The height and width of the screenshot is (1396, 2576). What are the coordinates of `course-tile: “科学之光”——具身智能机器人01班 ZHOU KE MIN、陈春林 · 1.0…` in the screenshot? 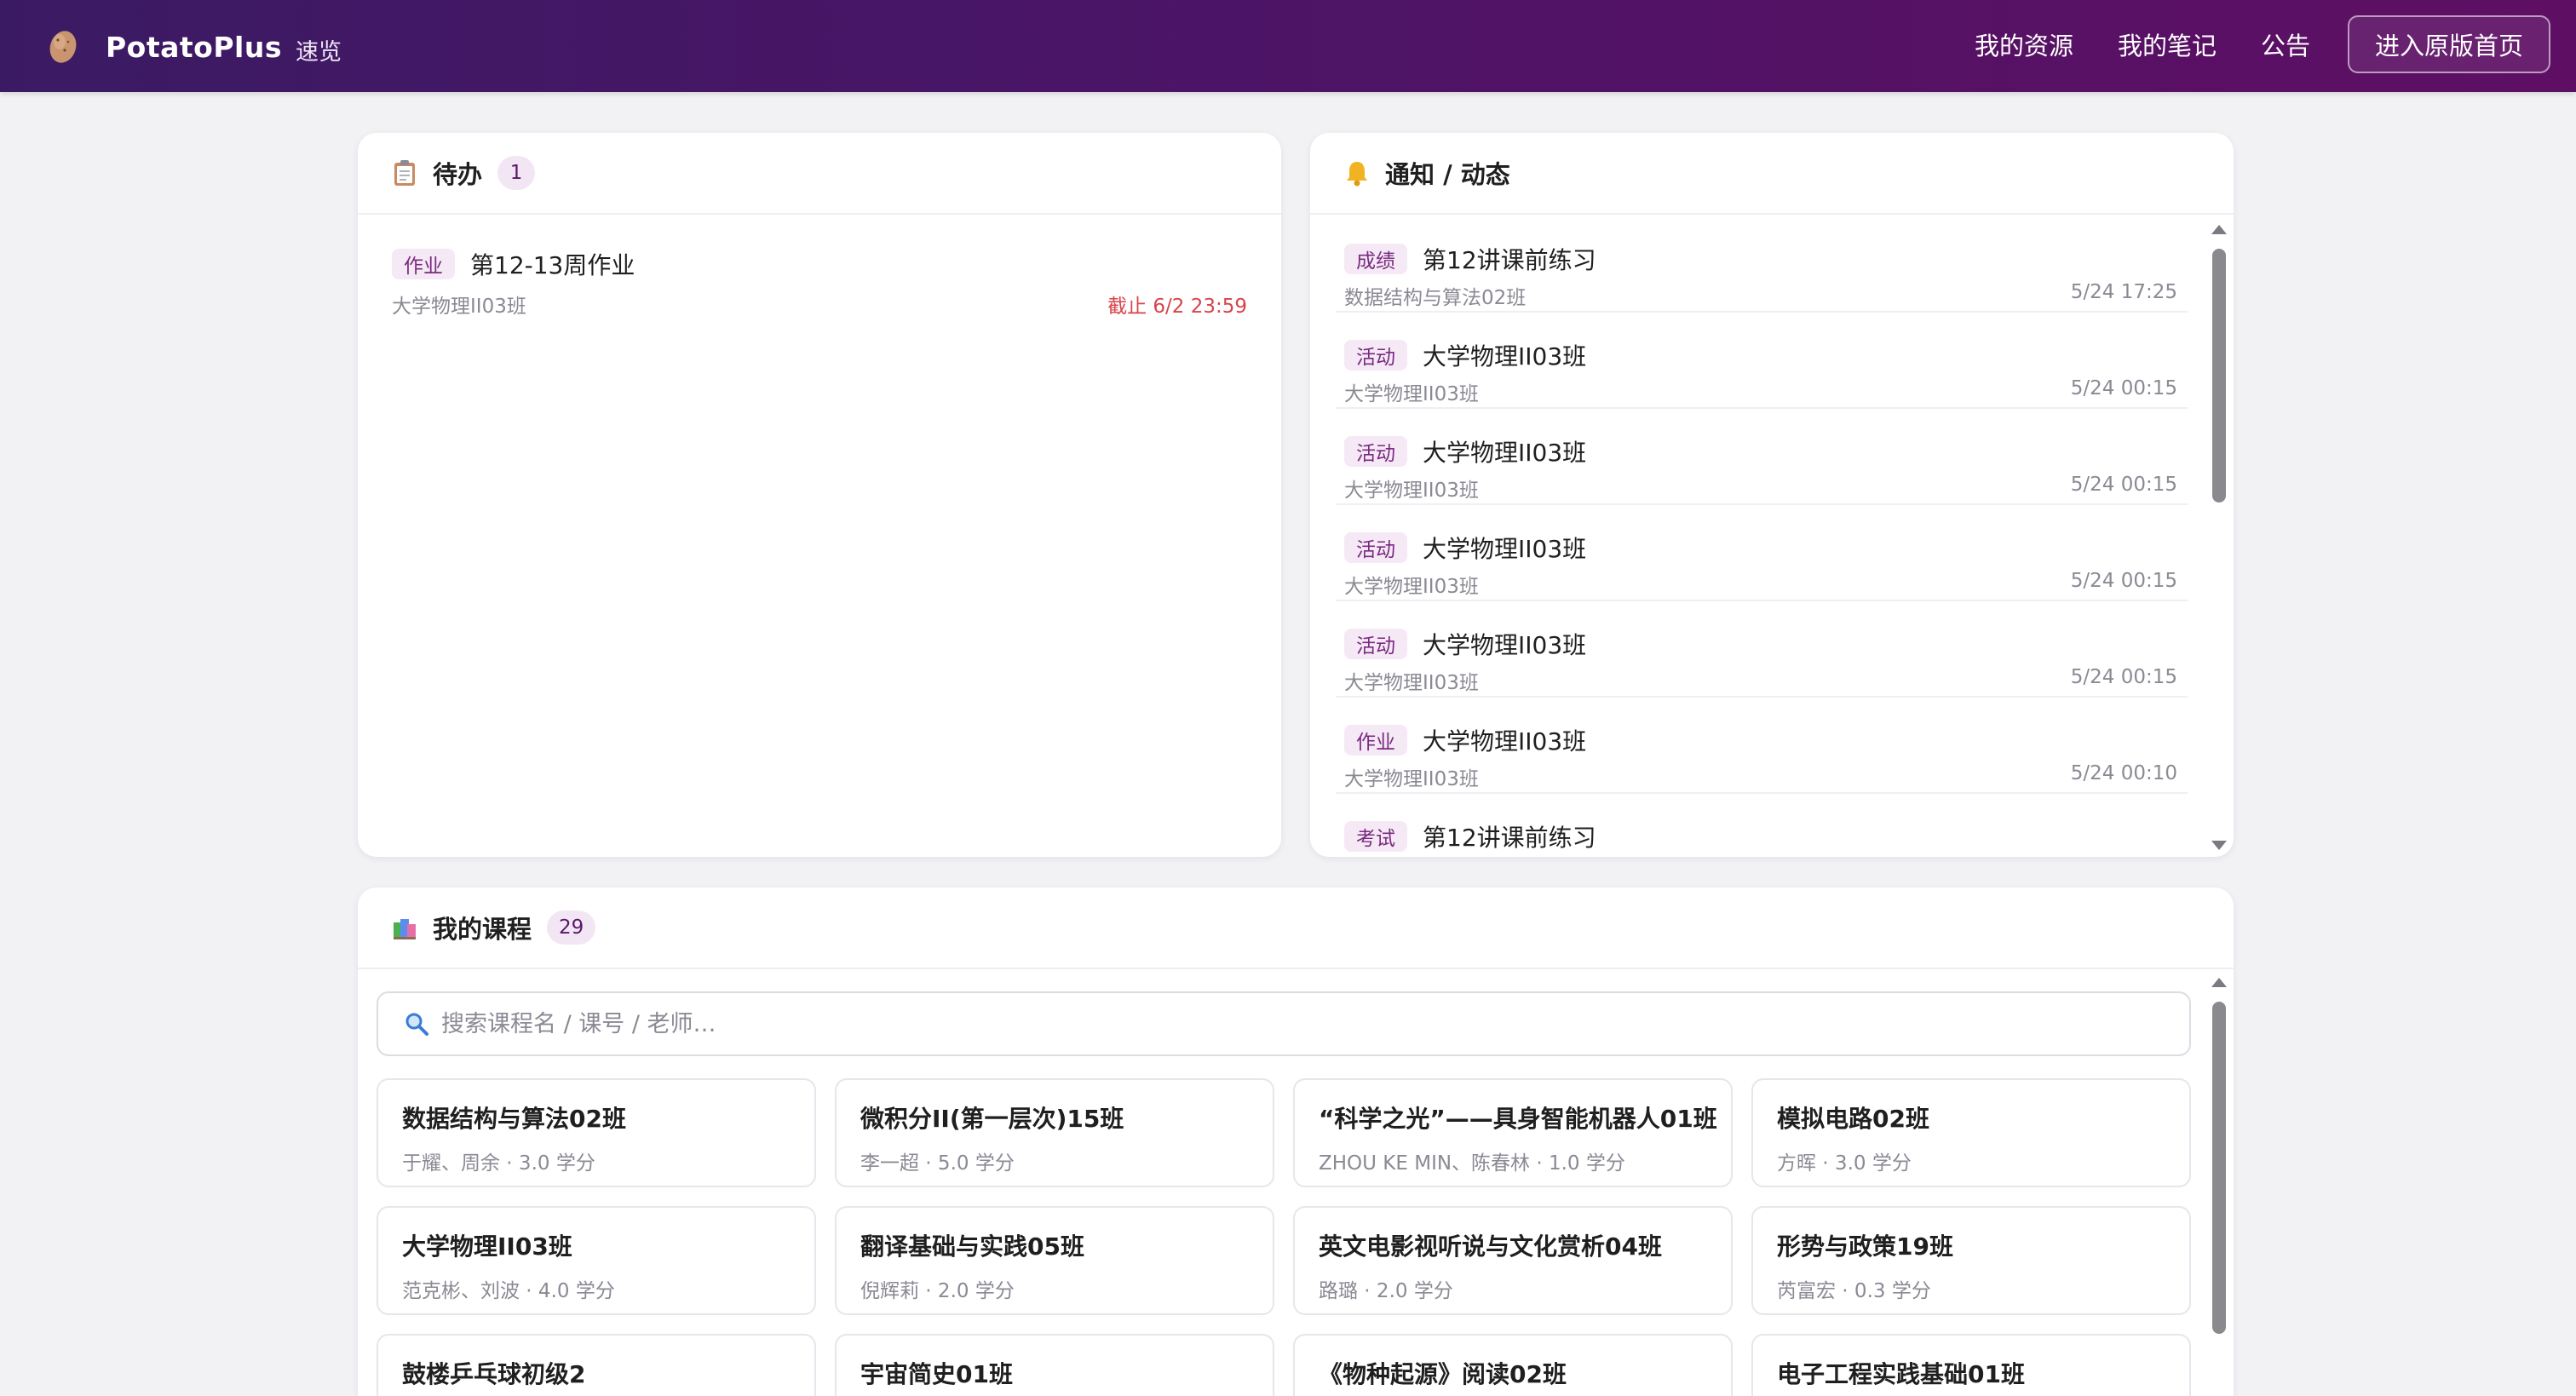 It's located at (1513, 1132).